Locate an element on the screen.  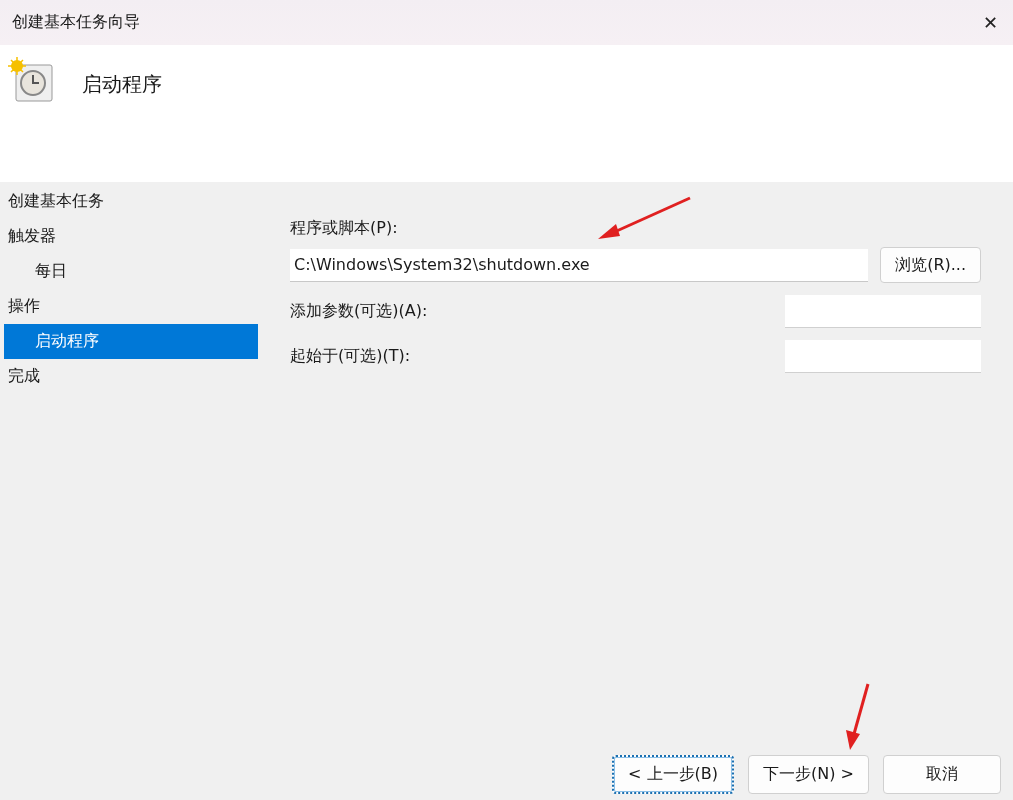
wizard-button: 取消 is located at coordinates (942, 774).